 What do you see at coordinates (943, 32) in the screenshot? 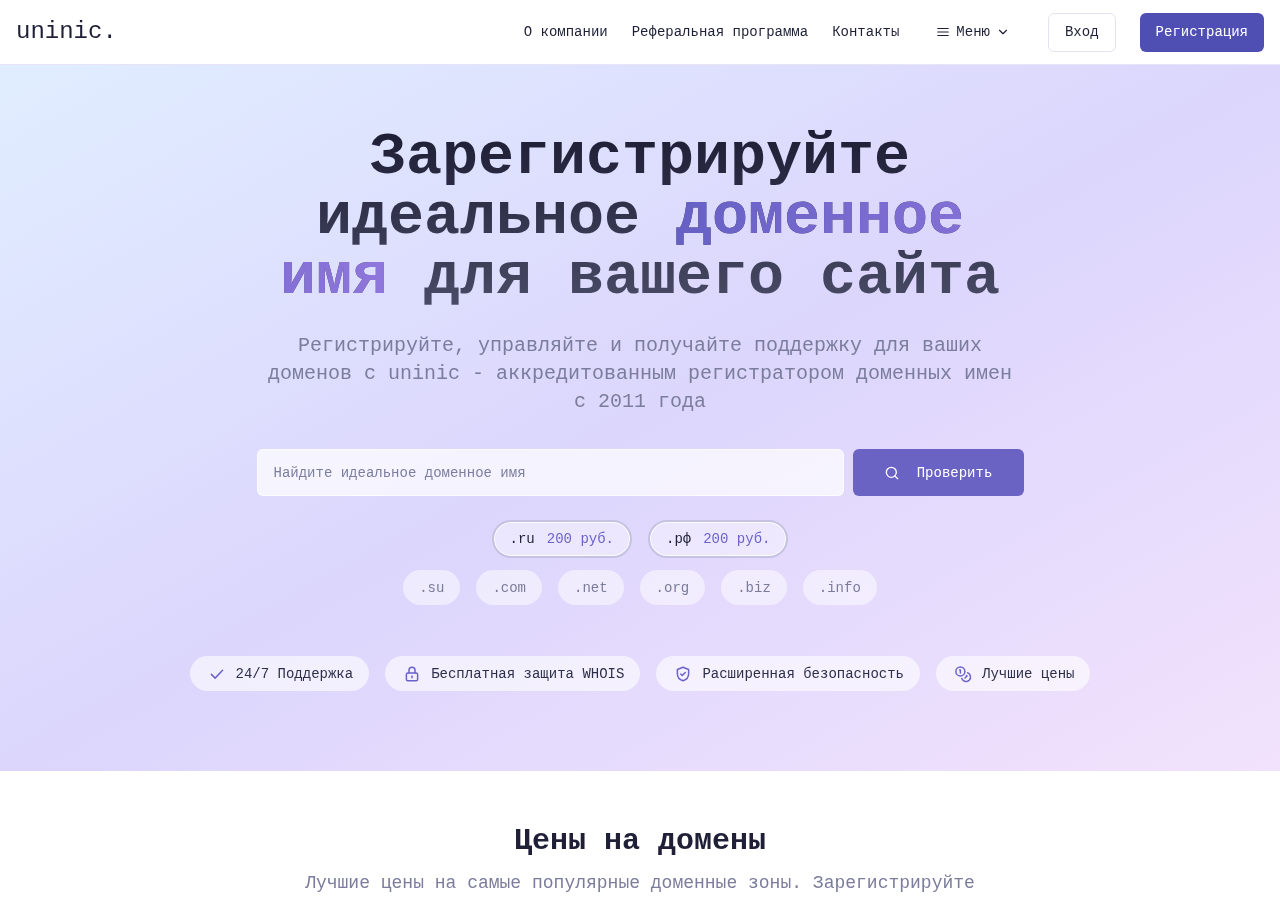
I see `menu-icon` at bounding box center [943, 32].